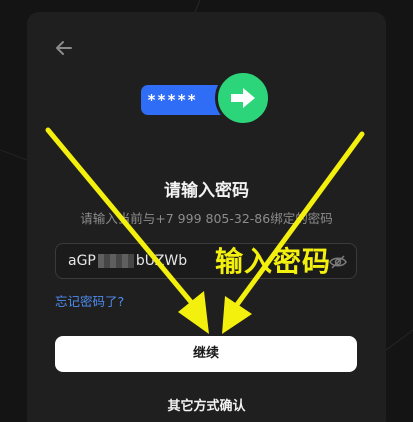 The height and width of the screenshot is (422, 413). Describe the element at coordinates (161, 261) in the screenshot. I see `password-value-end: bUZWb` at that location.